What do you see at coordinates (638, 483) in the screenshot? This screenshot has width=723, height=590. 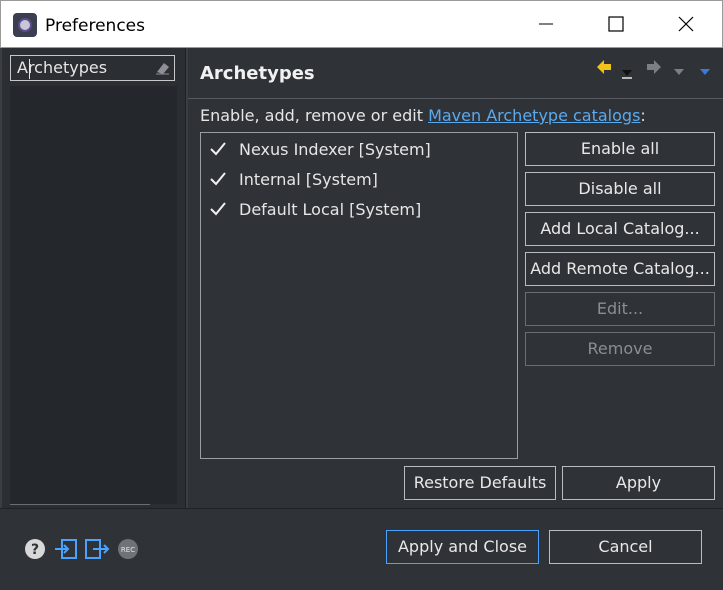 I see `apply-button: Apply` at bounding box center [638, 483].